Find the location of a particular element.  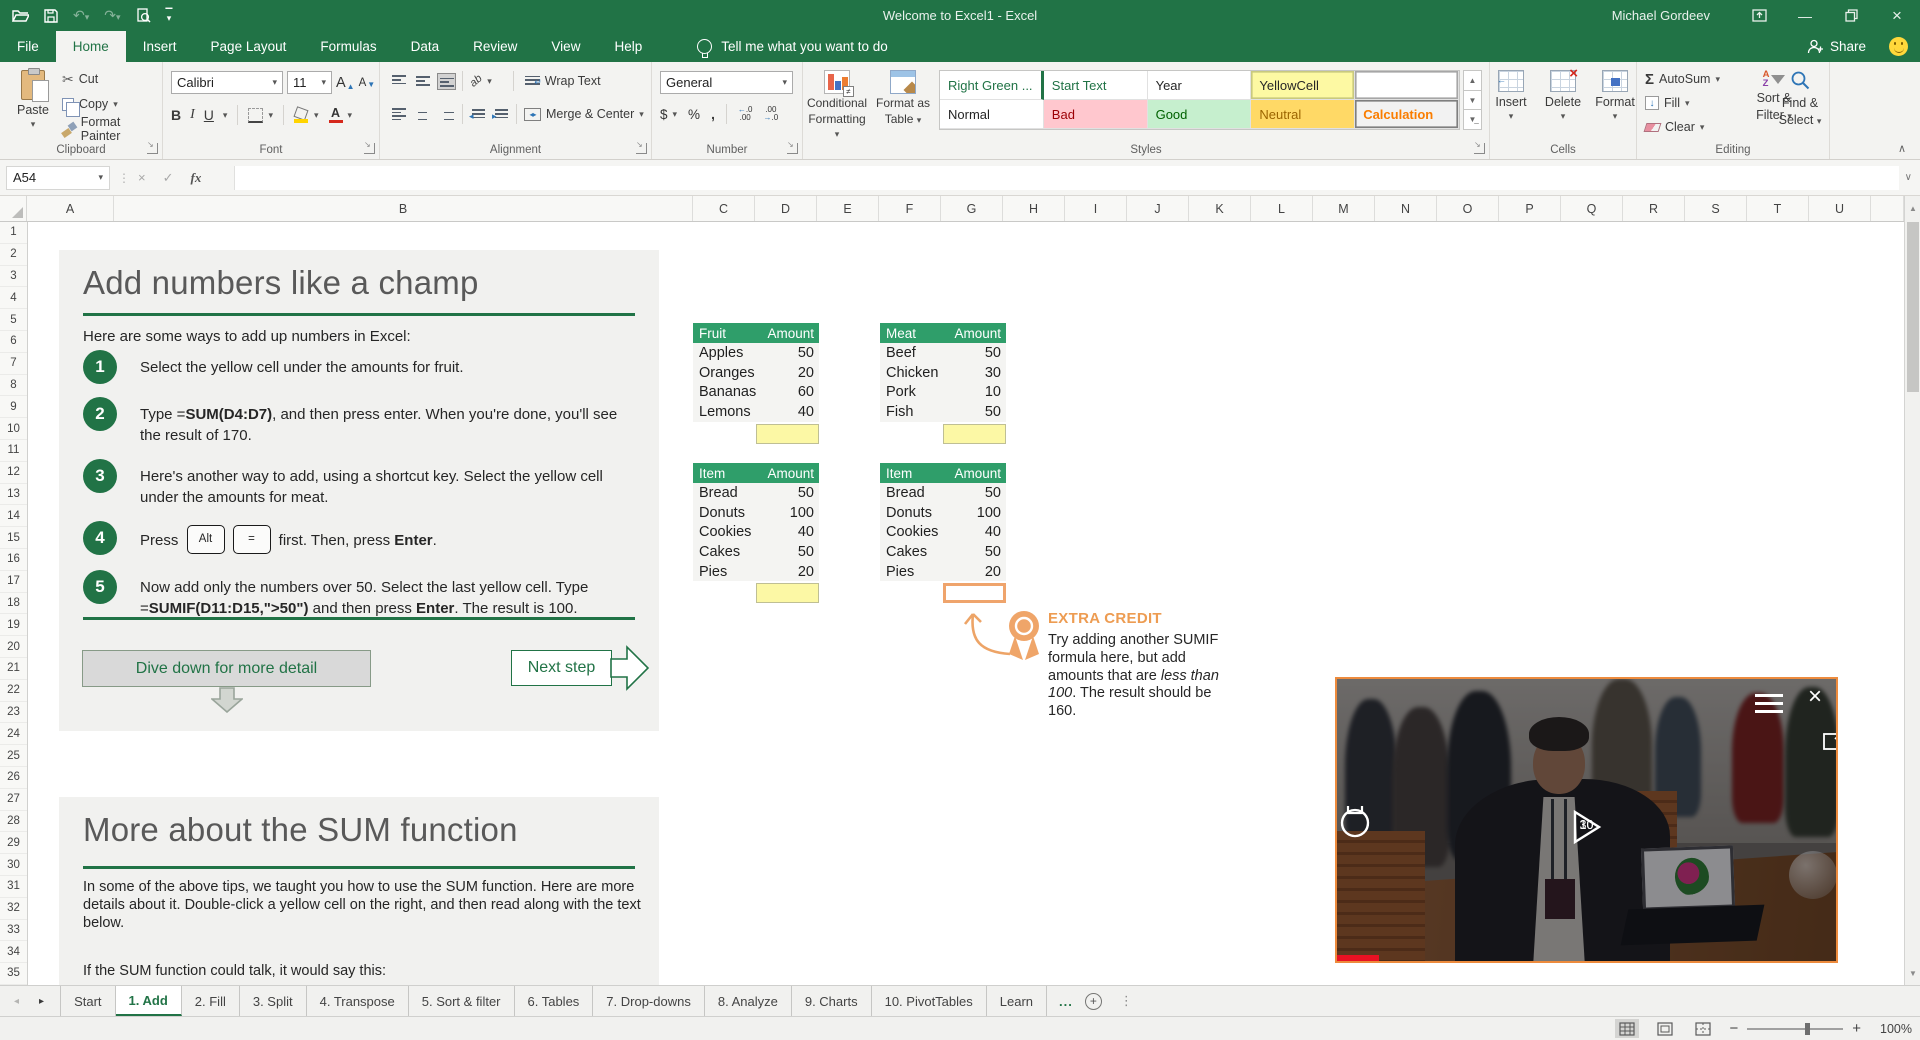

sheet-tab-10-pivottables: 10. PivotTables is located at coordinates (929, 1001).